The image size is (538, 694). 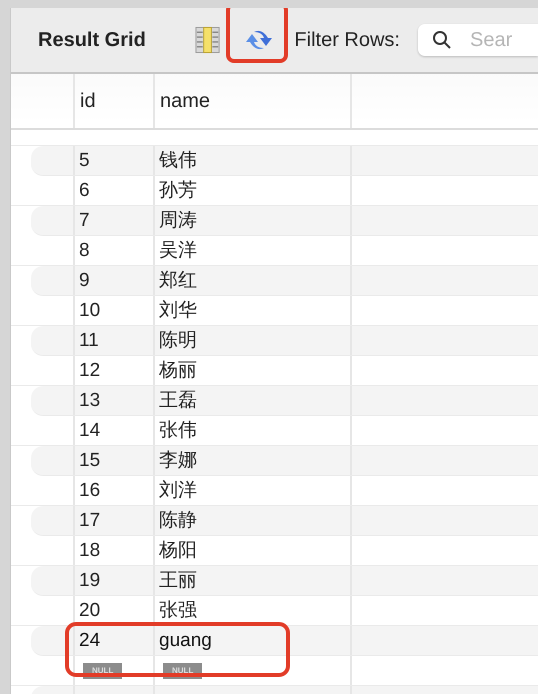 What do you see at coordinates (347, 40) in the screenshot?
I see `filter-rows-label: Filter Rows:` at bounding box center [347, 40].